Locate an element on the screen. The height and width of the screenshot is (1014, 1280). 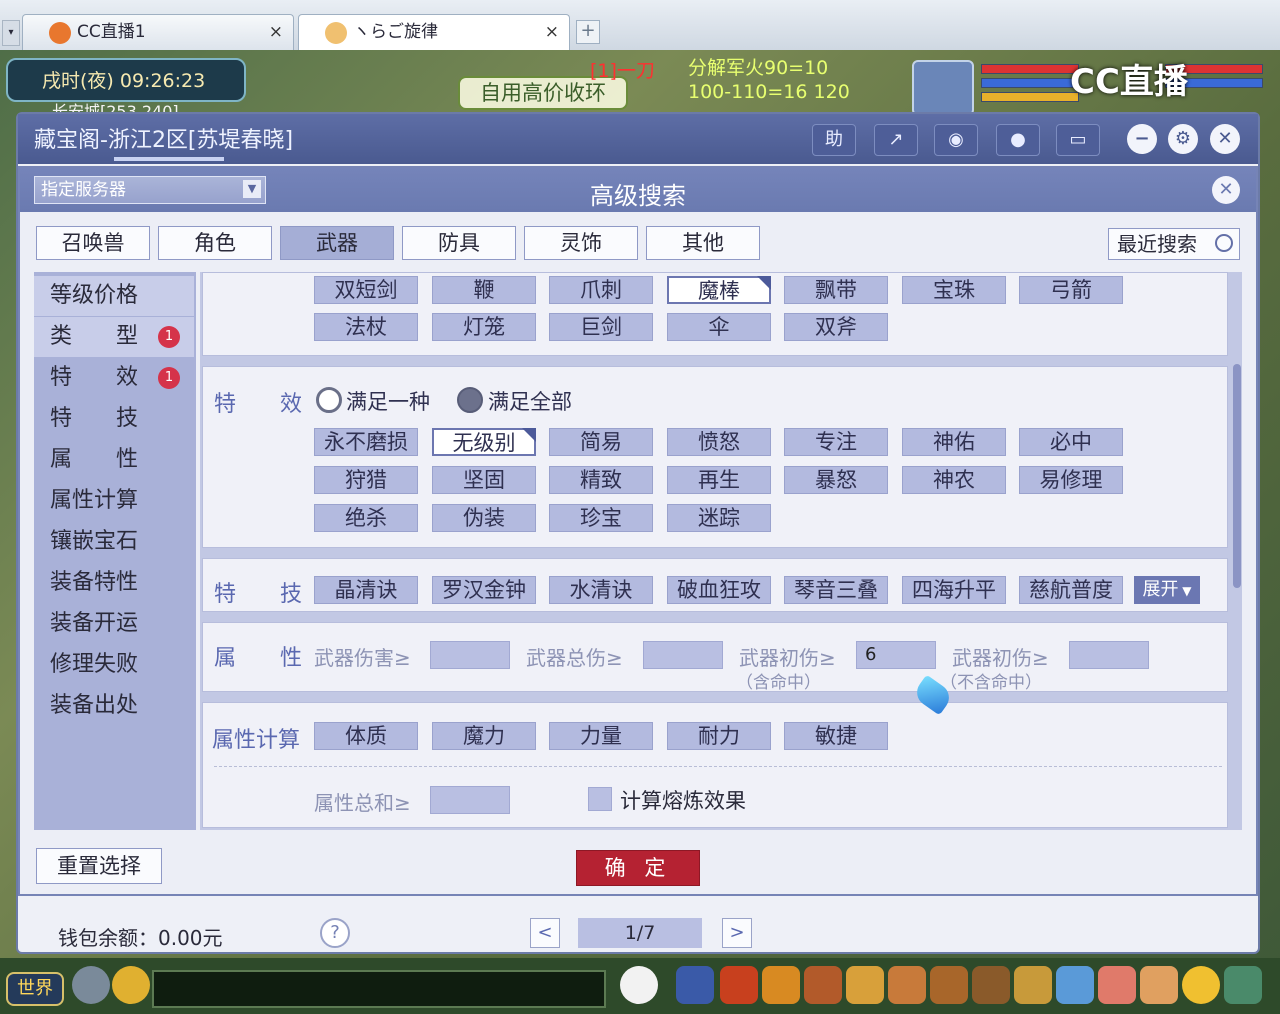
weapon-type-option: 飘带 is located at coordinates (836, 290).